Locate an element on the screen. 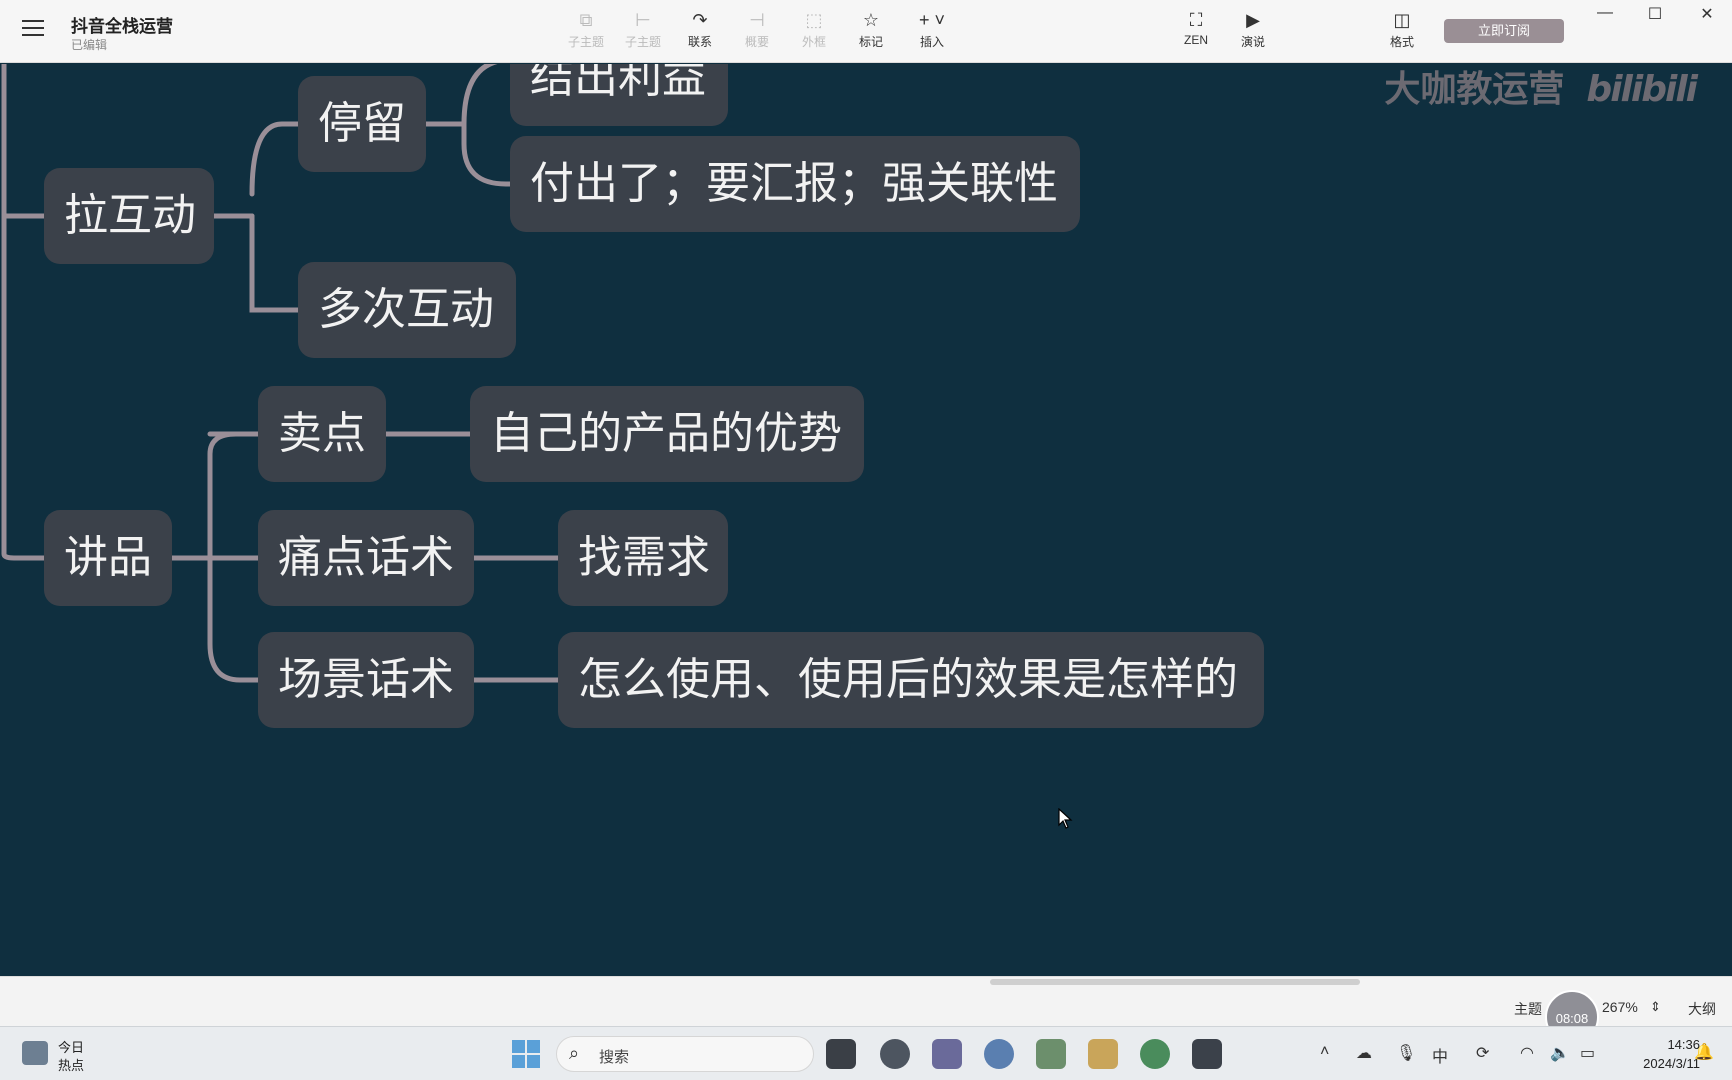  document-title: 抖音全栈运营 is located at coordinates (122, 26).